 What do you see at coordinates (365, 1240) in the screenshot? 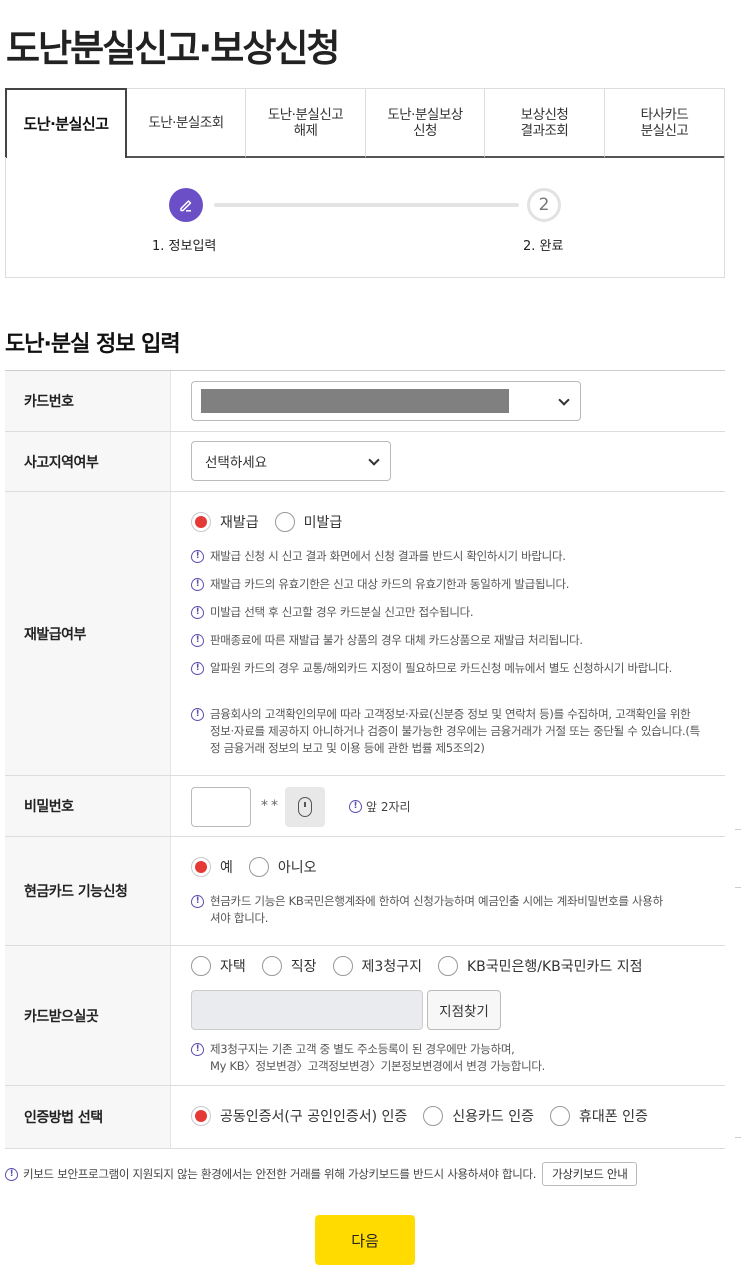
I see `next-button: 다음` at bounding box center [365, 1240].